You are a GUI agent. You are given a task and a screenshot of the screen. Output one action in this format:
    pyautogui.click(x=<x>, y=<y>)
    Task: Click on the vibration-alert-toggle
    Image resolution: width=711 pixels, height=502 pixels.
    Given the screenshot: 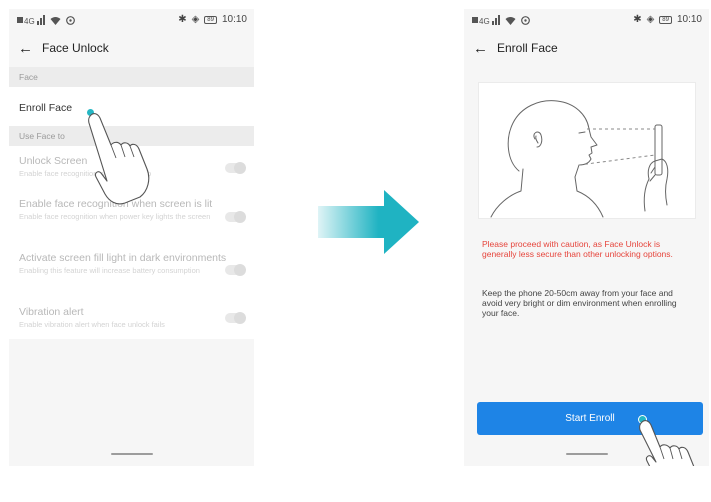 What is the action you would take?
    pyautogui.click(x=235, y=318)
    